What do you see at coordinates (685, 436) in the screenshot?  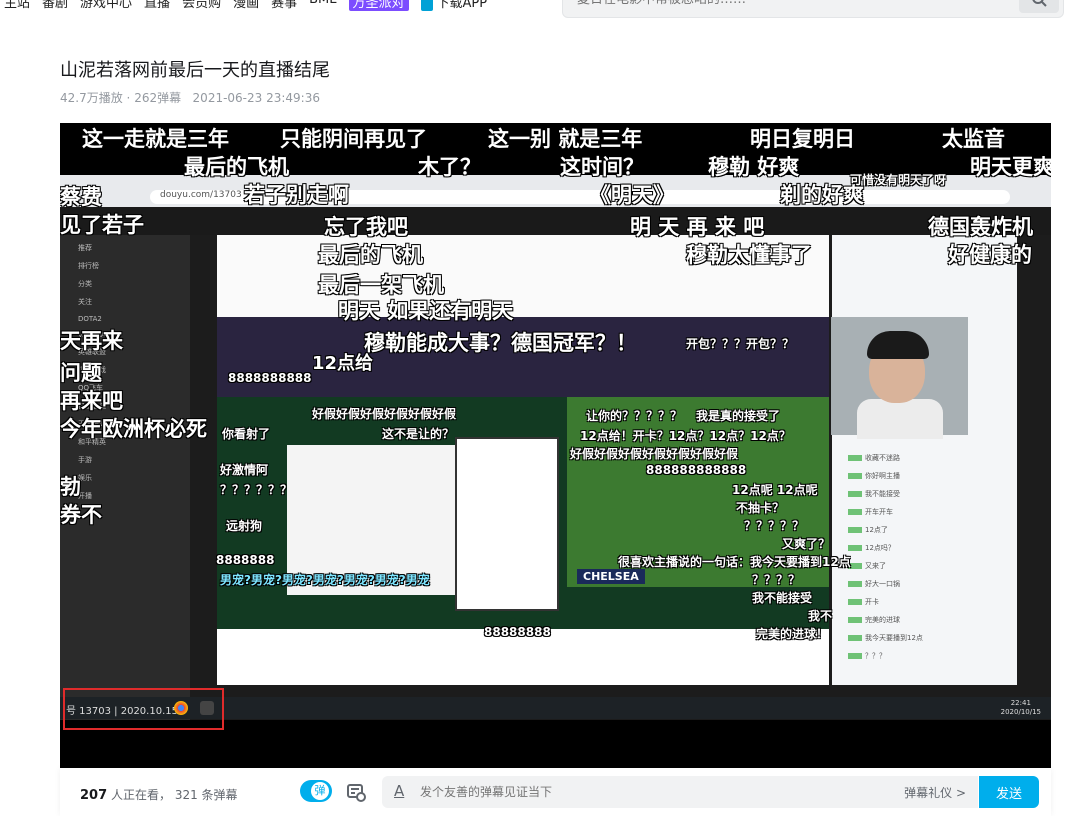 I see `danmaku: 12点给！开卡？12点？12点？12点？` at bounding box center [685, 436].